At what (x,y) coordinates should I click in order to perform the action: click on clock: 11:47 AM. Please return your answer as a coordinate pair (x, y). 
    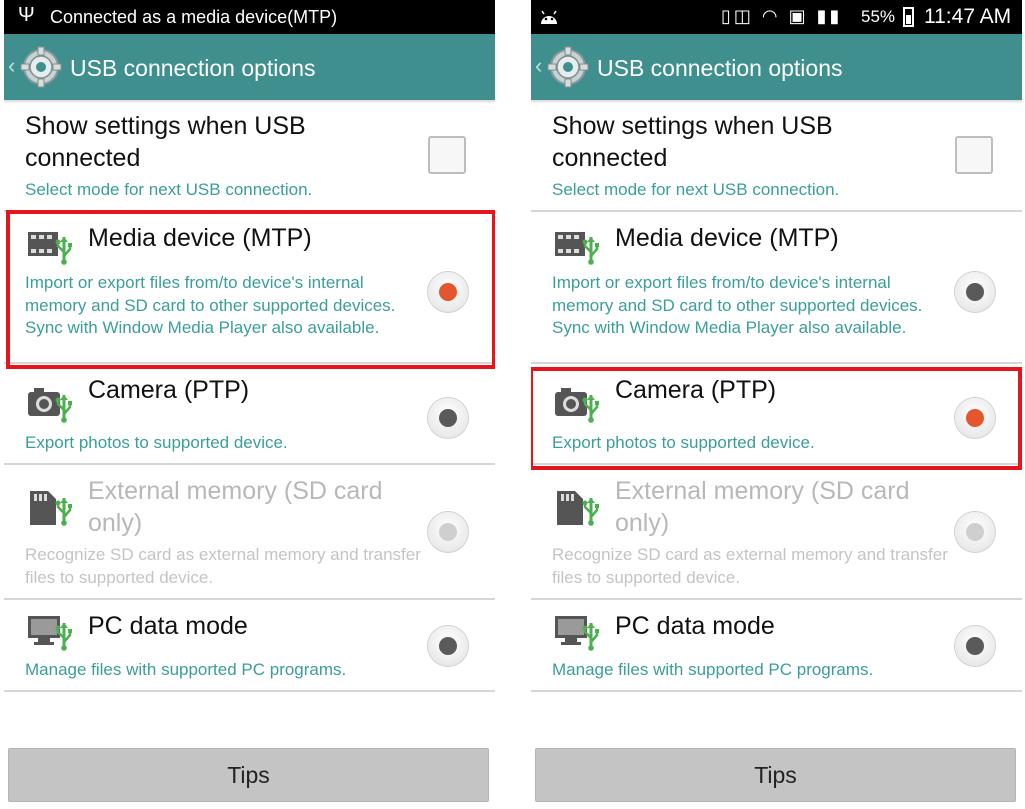
    Looking at the image, I should click on (968, 16).